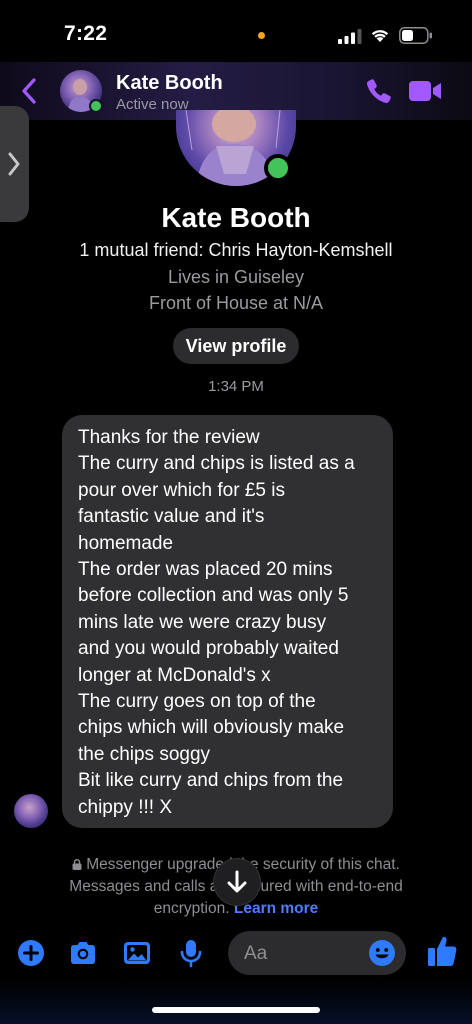 The width and height of the screenshot is (472, 1024). Describe the element at coordinates (236, 31) in the screenshot. I see `status-bar: 7:22` at that location.